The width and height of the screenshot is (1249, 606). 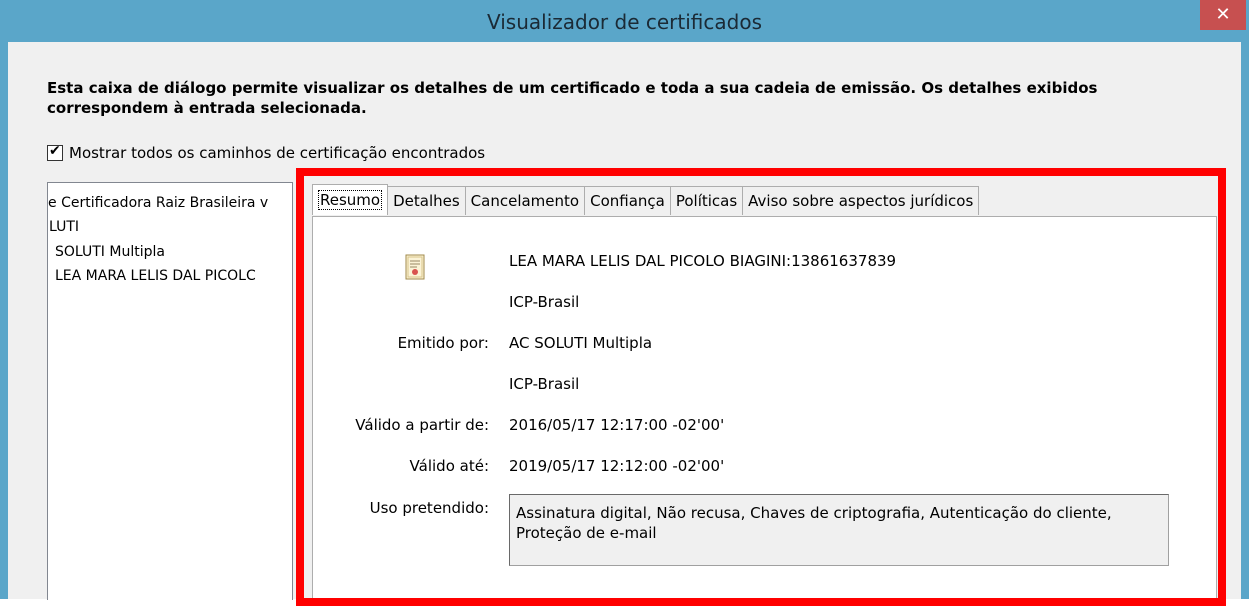 What do you see at coordinates (627, 200) in the screenshot?
I see `tab-confianca: Confiança` at bounding box center [627, 200].